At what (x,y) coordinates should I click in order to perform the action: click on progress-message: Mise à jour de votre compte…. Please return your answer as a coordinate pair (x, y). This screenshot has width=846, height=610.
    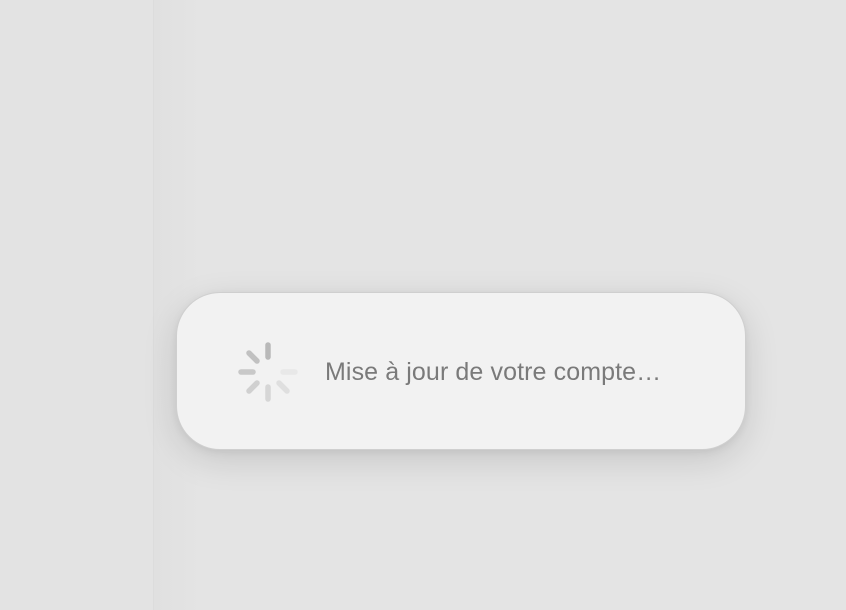
    Looking at the image, I should click on (493, 372).